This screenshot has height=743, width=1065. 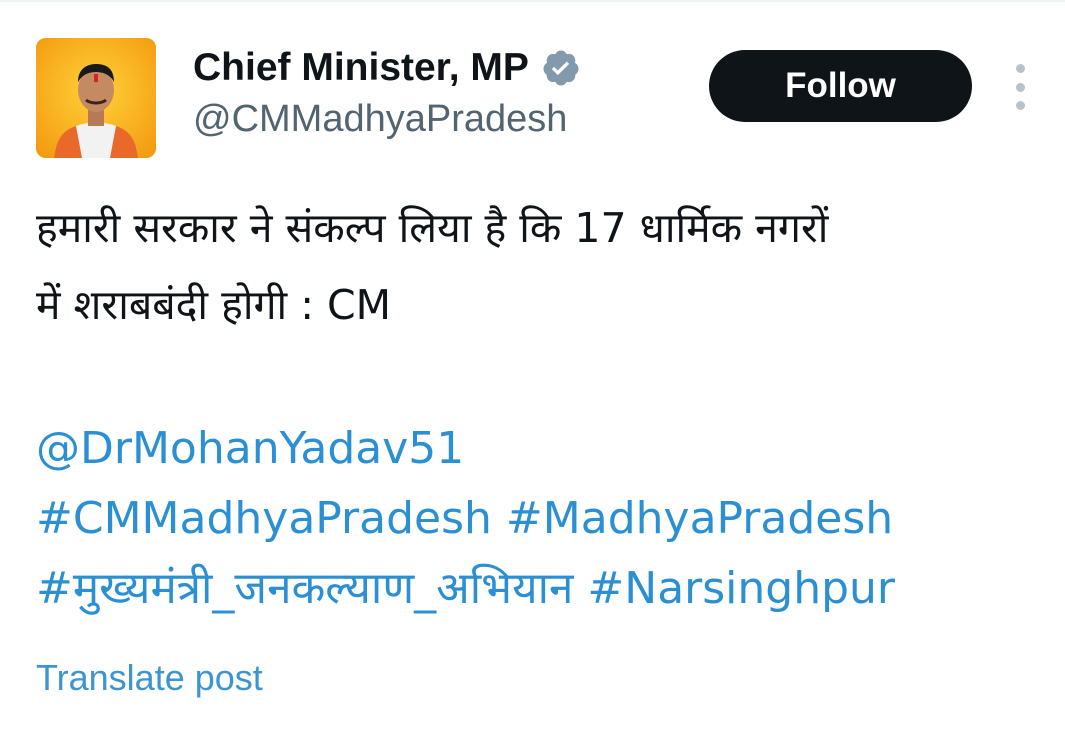 What do you see at coordinates (149, 678) in the screenshot?
I see `translate-post-link: Translate post` at bounding box center [149, 678].